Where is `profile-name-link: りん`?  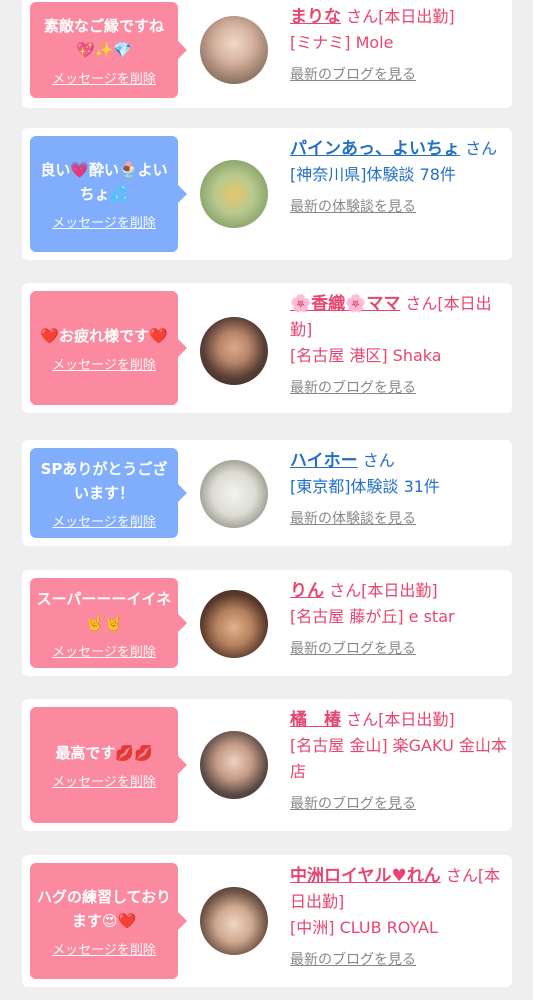
profile-name-link: りん is located at coordinates (307, 591).